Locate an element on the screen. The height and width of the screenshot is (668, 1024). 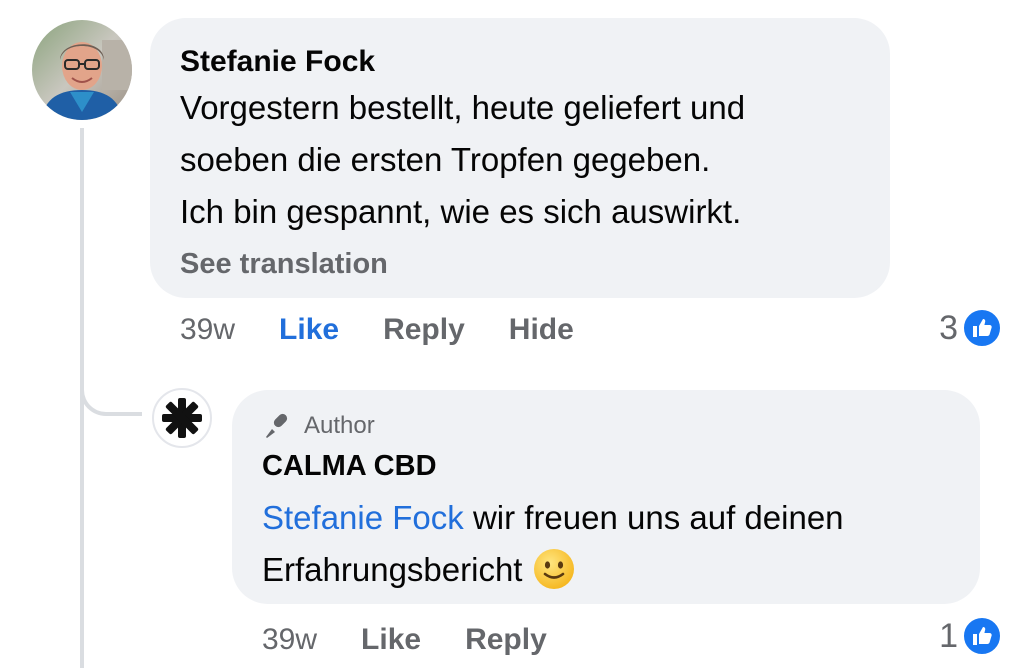
profile-photo-icon is located at coordinates (82, 70).